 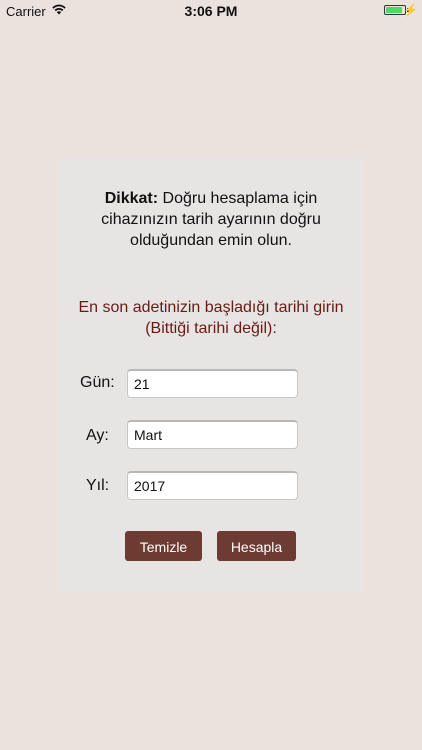 What do you see at coordinates (394, 10) in the screenshot?
I see `battery-level` at bounding box center [394, 10].